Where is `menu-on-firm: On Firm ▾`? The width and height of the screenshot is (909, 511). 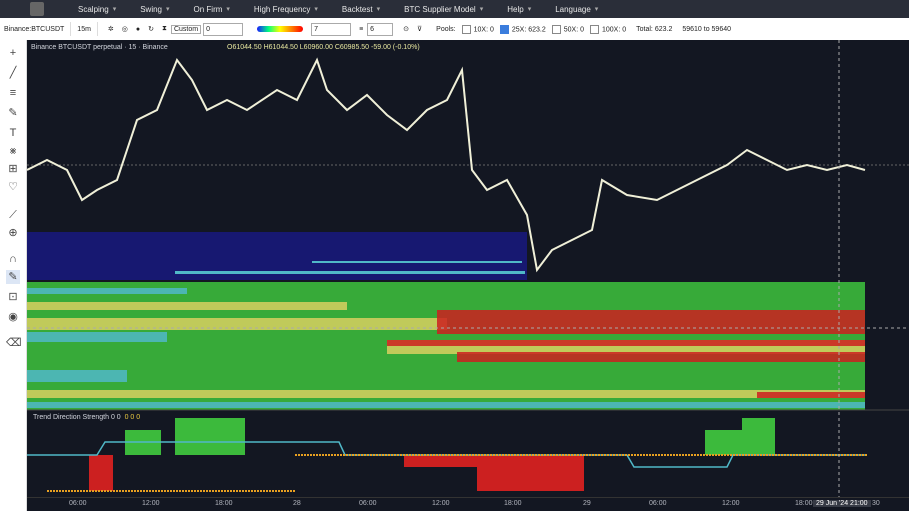 menu-on-firm: On Firm ▾ is located at coordinates (212, 9).